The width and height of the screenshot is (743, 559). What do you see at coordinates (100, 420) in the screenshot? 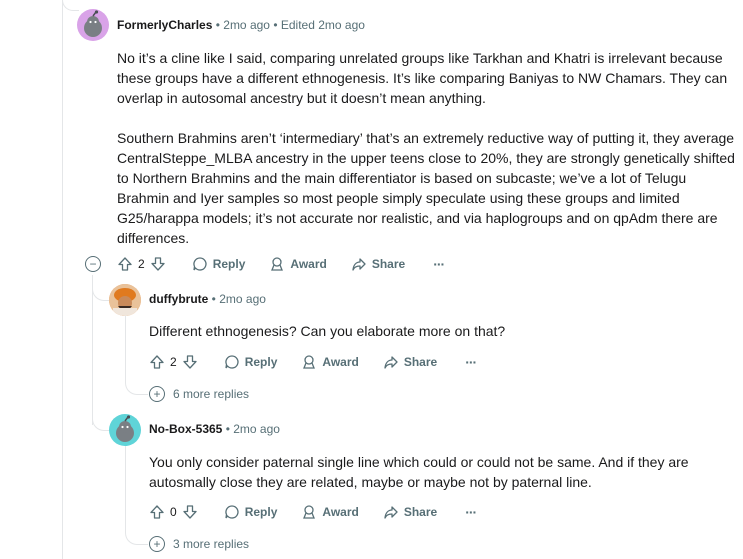
I see `thread-connector-reply2` at bounding box center [100, 420].